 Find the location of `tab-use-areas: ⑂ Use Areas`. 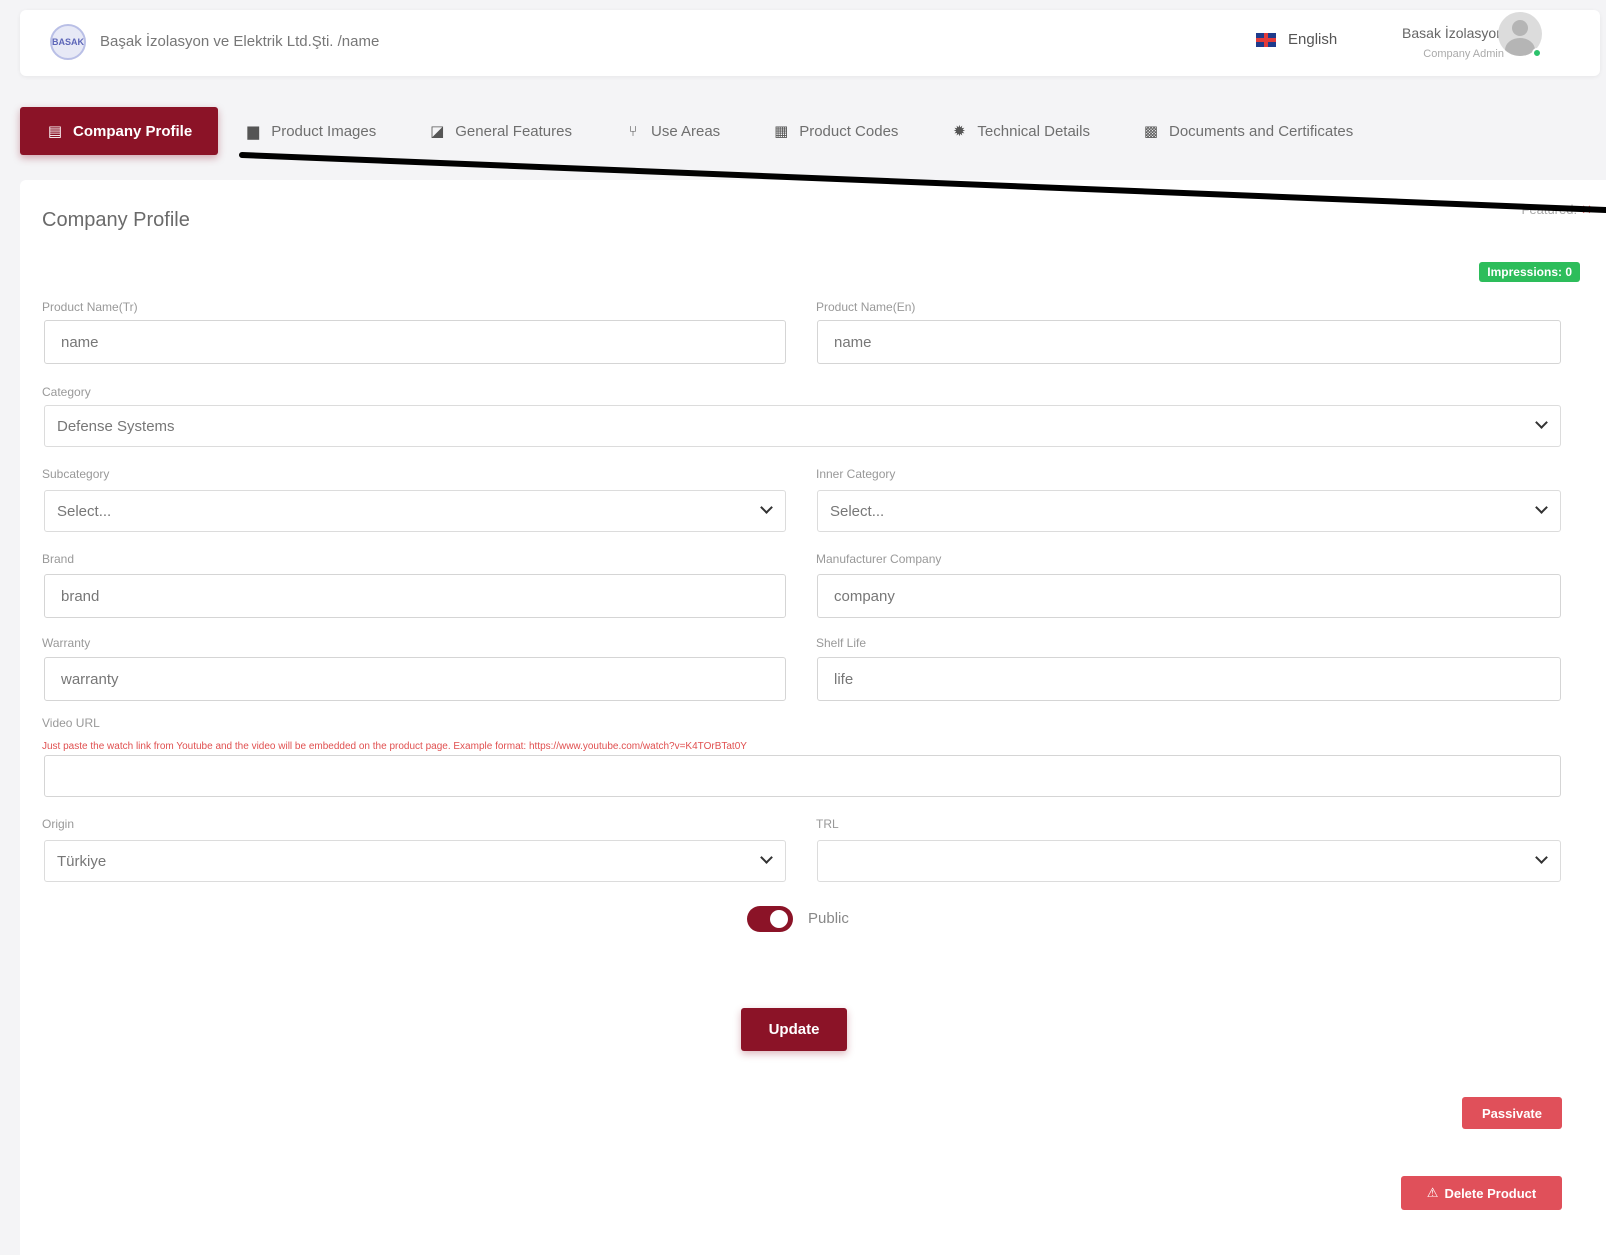

tab-use-areas: ⑂ Use Areas is located at coordinates (672, 131).